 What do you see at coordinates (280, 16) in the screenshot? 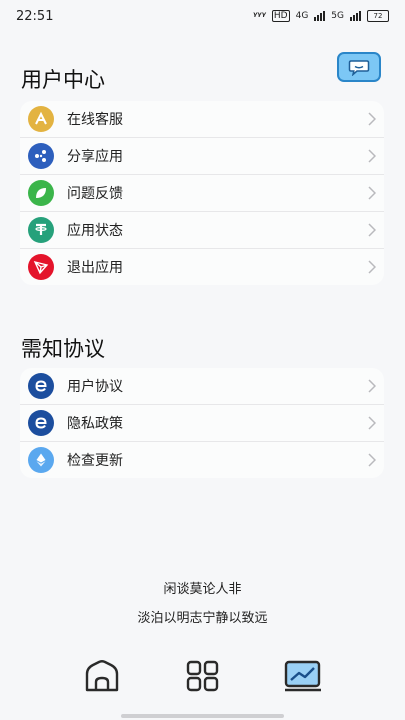
I see `hd-badge: HD` at bounding box center [280, 16].